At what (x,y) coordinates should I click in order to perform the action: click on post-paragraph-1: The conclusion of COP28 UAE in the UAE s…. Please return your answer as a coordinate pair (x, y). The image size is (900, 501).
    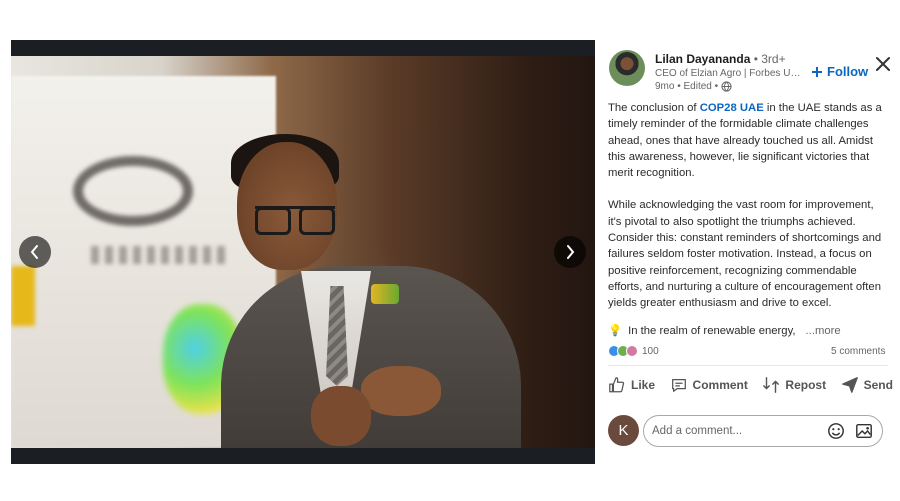
    Looking at the image, I should click on (745, 141).